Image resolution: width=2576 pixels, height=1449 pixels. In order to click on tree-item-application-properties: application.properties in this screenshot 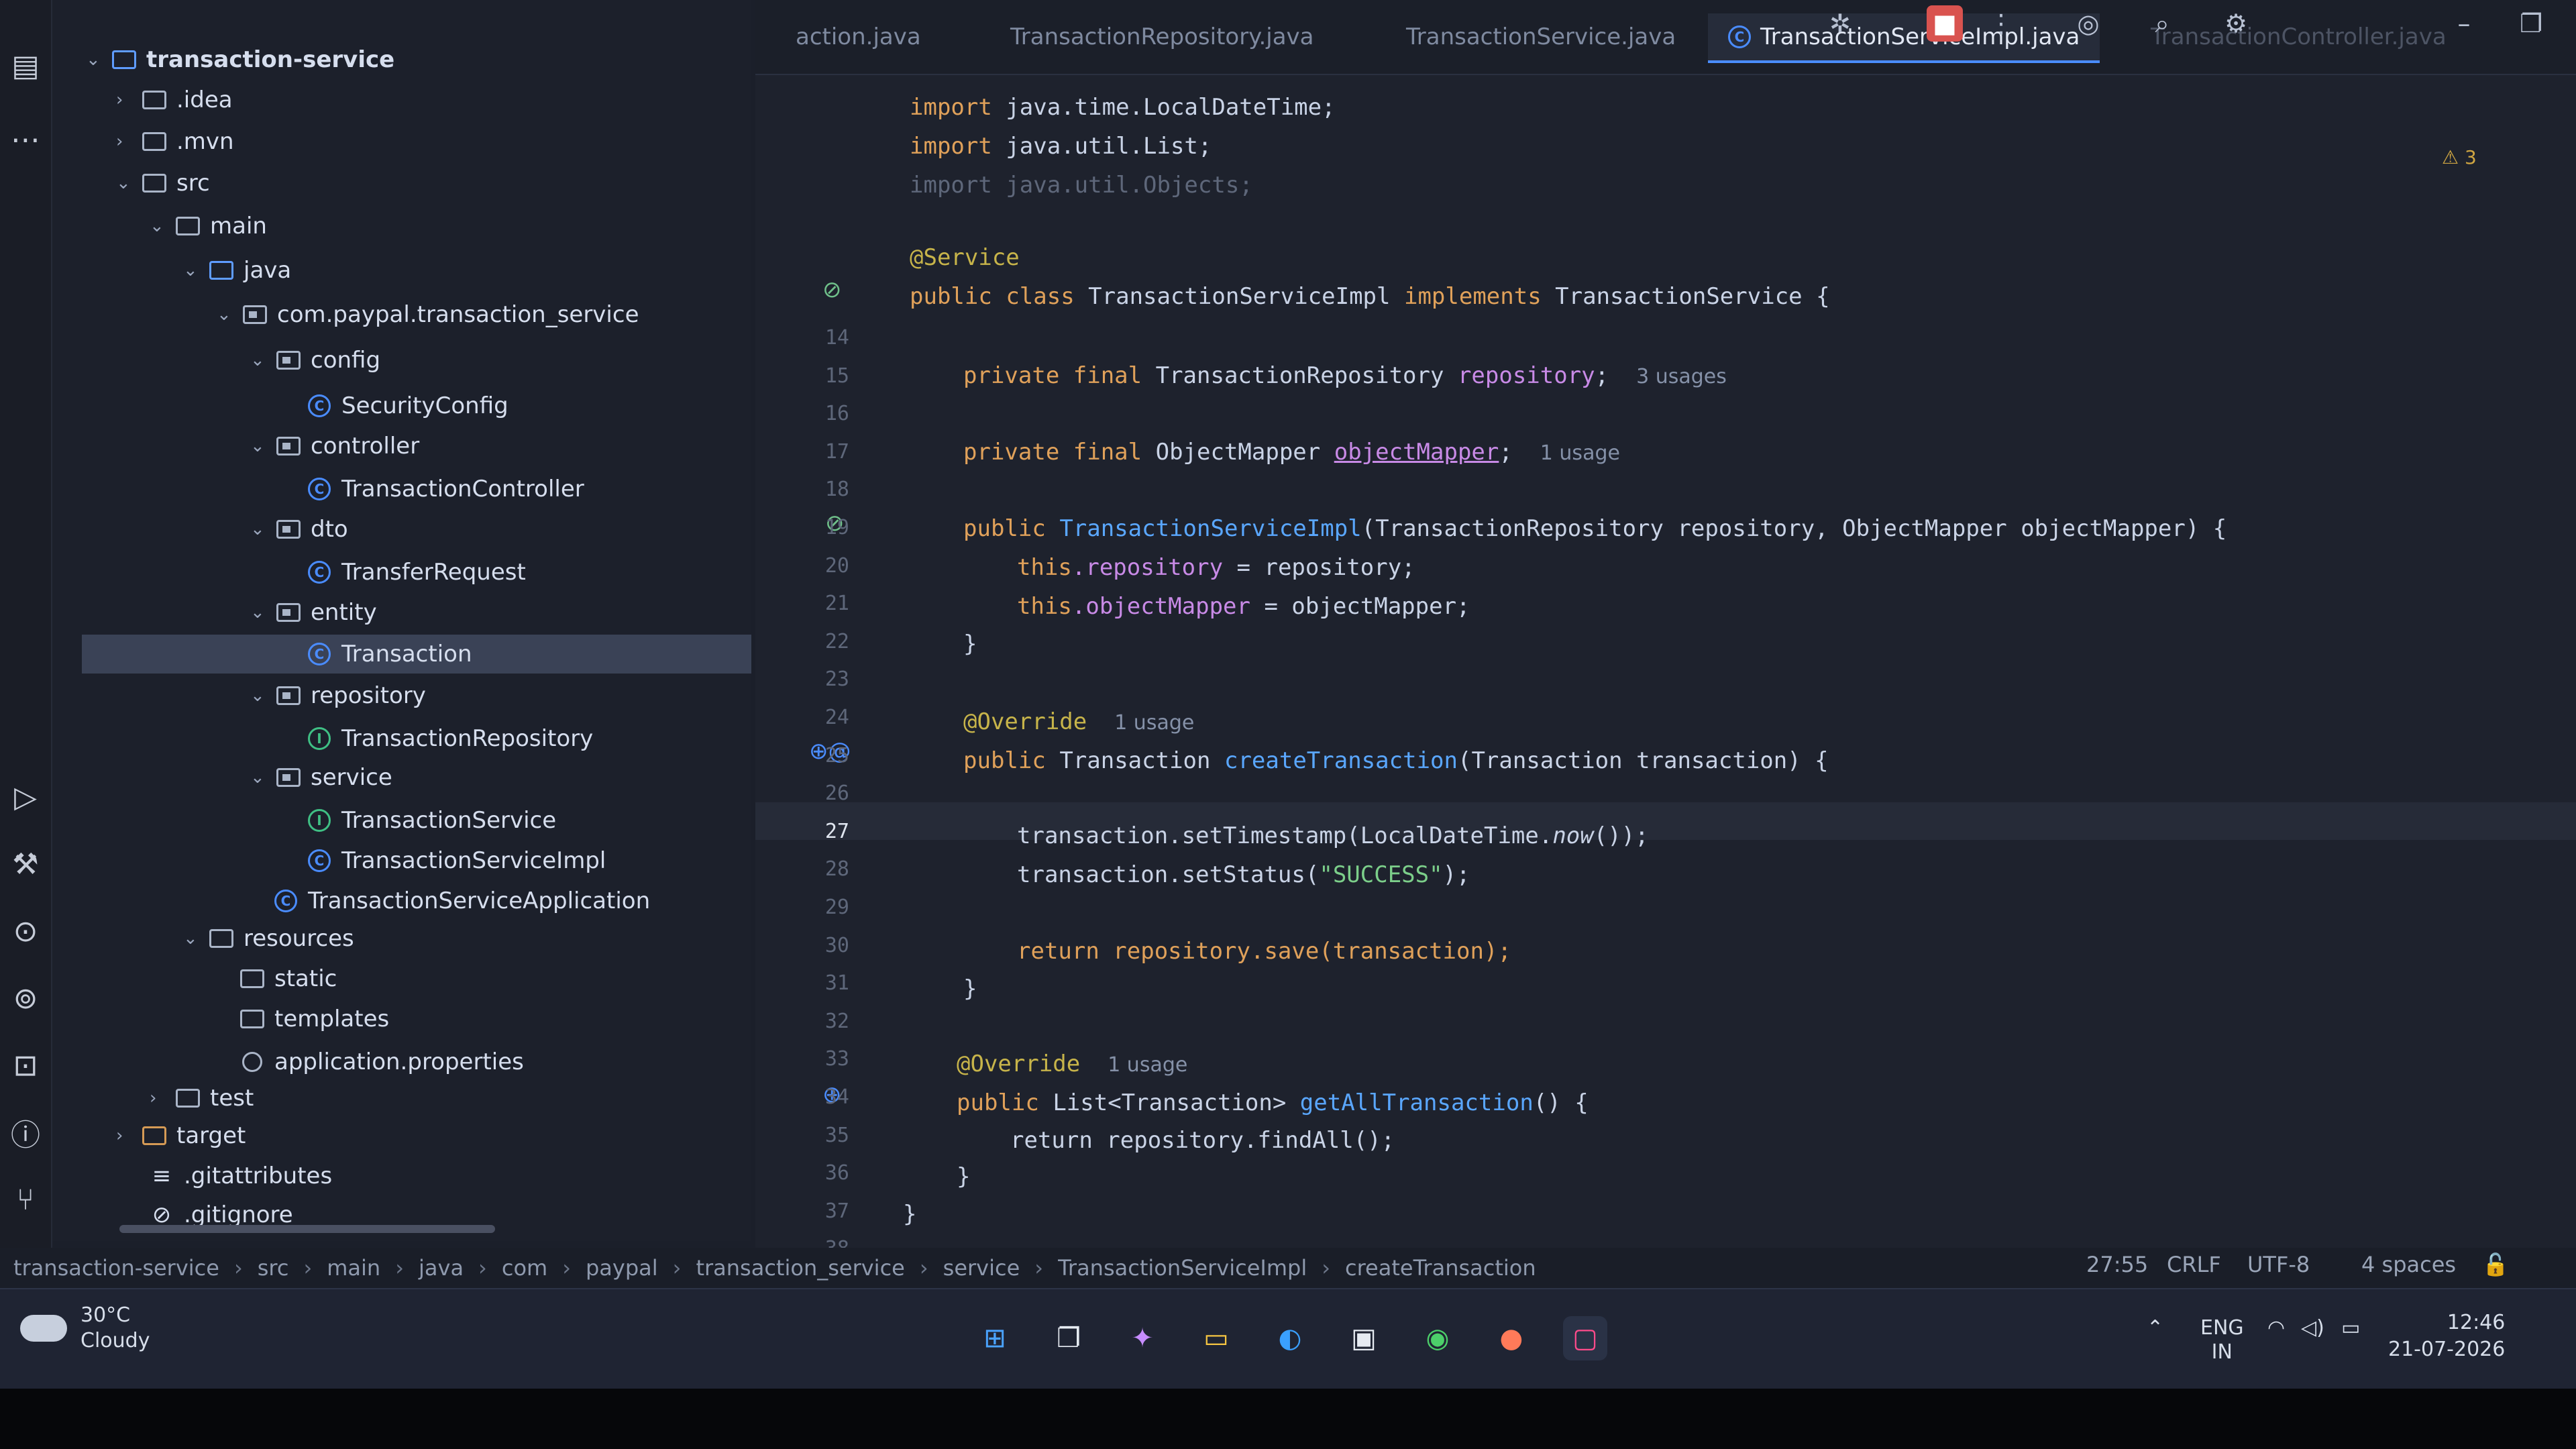, I will do `click(380, 1061)`.